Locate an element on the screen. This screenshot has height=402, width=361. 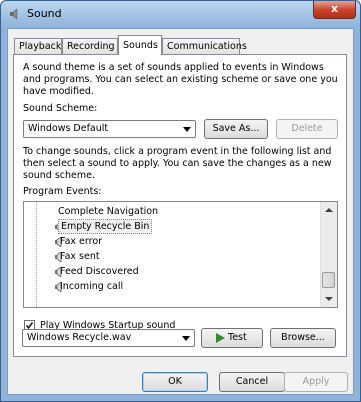
test-label: Test is located at coordinates (237, 337).